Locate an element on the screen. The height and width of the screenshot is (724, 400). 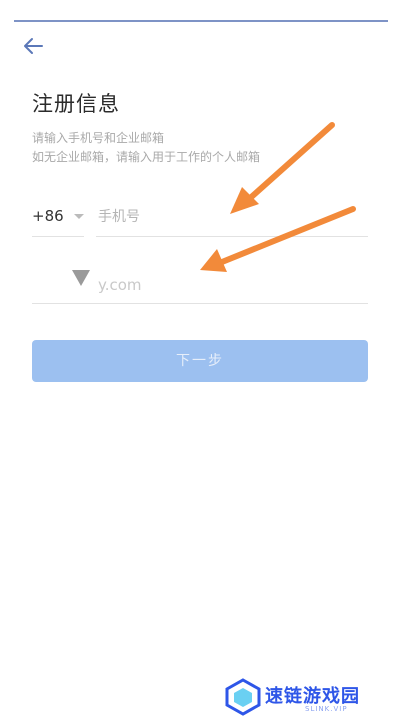
email-input is located at coordinates (232, 285).